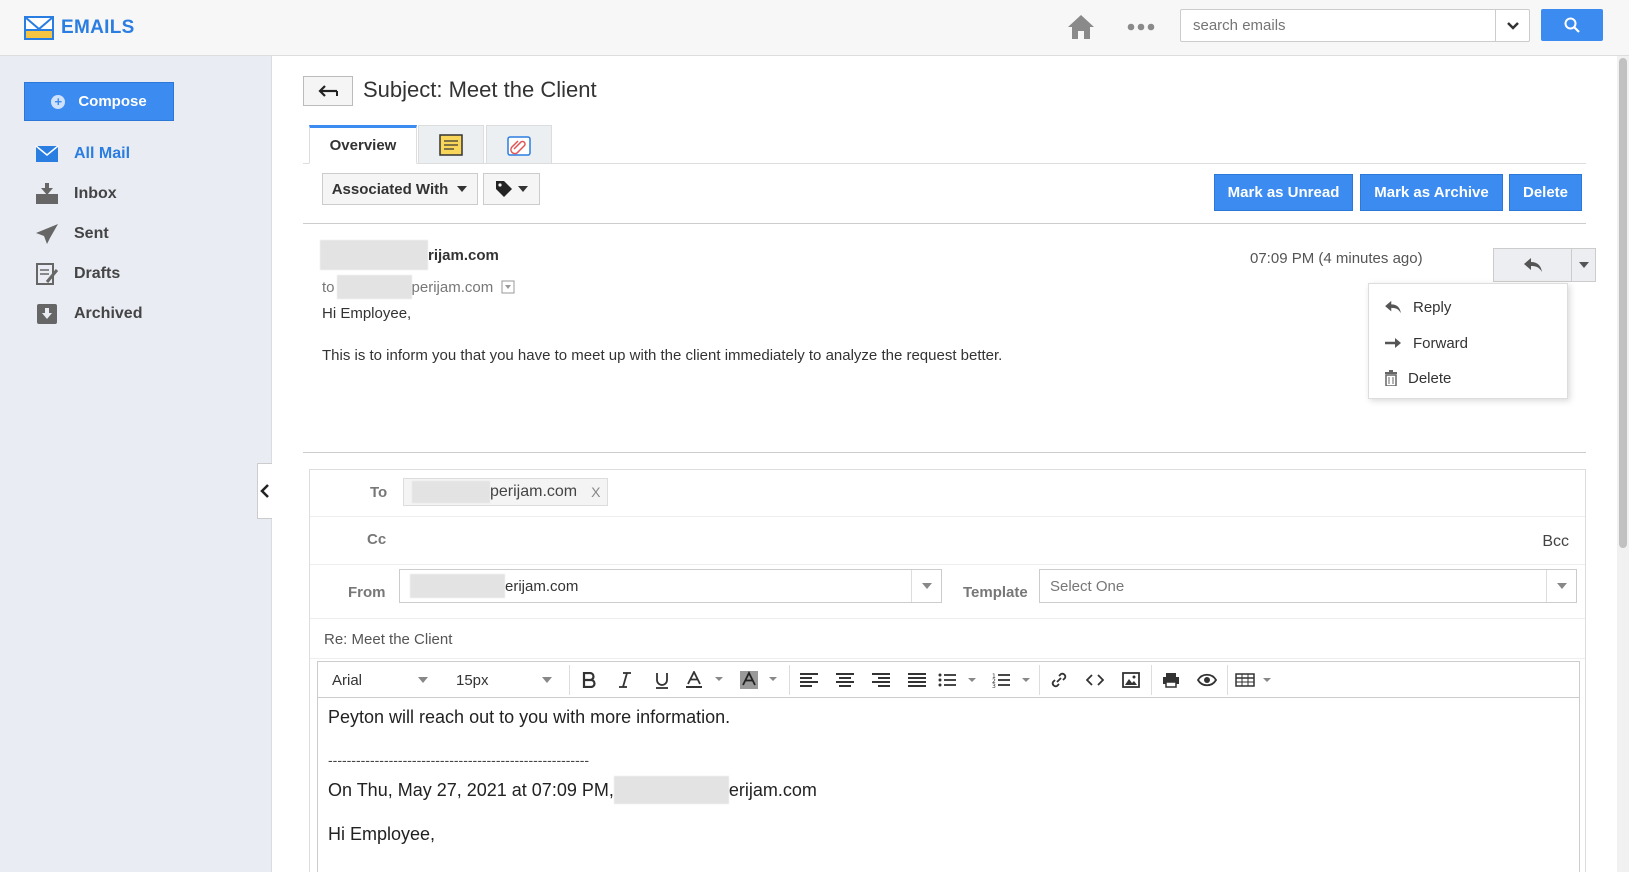 This screenshot has width=1629, height=872. I want to click on trash-icon, so click(1391, 378).